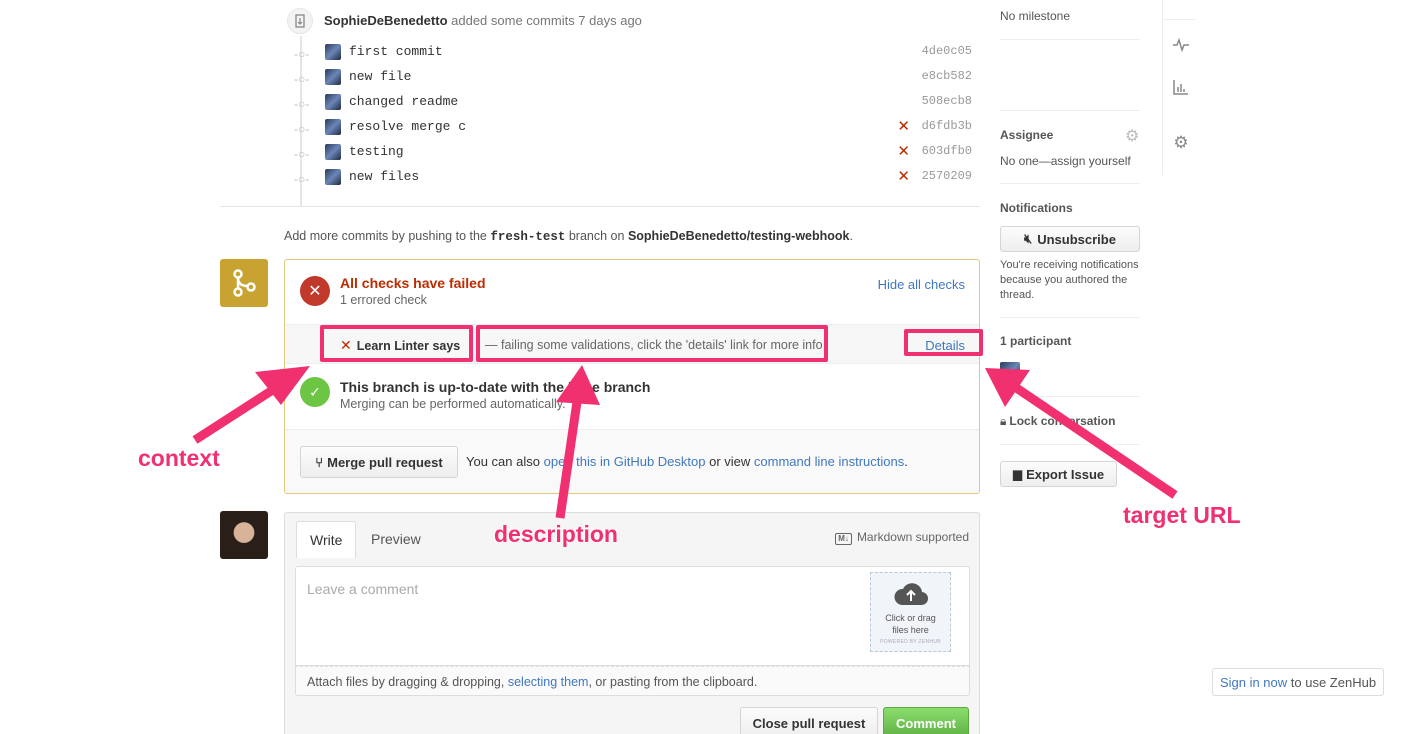  What do you see at coordinates (556, 534) in the screenshot?
I see `description-label: description` at bounding box center [556, 534].